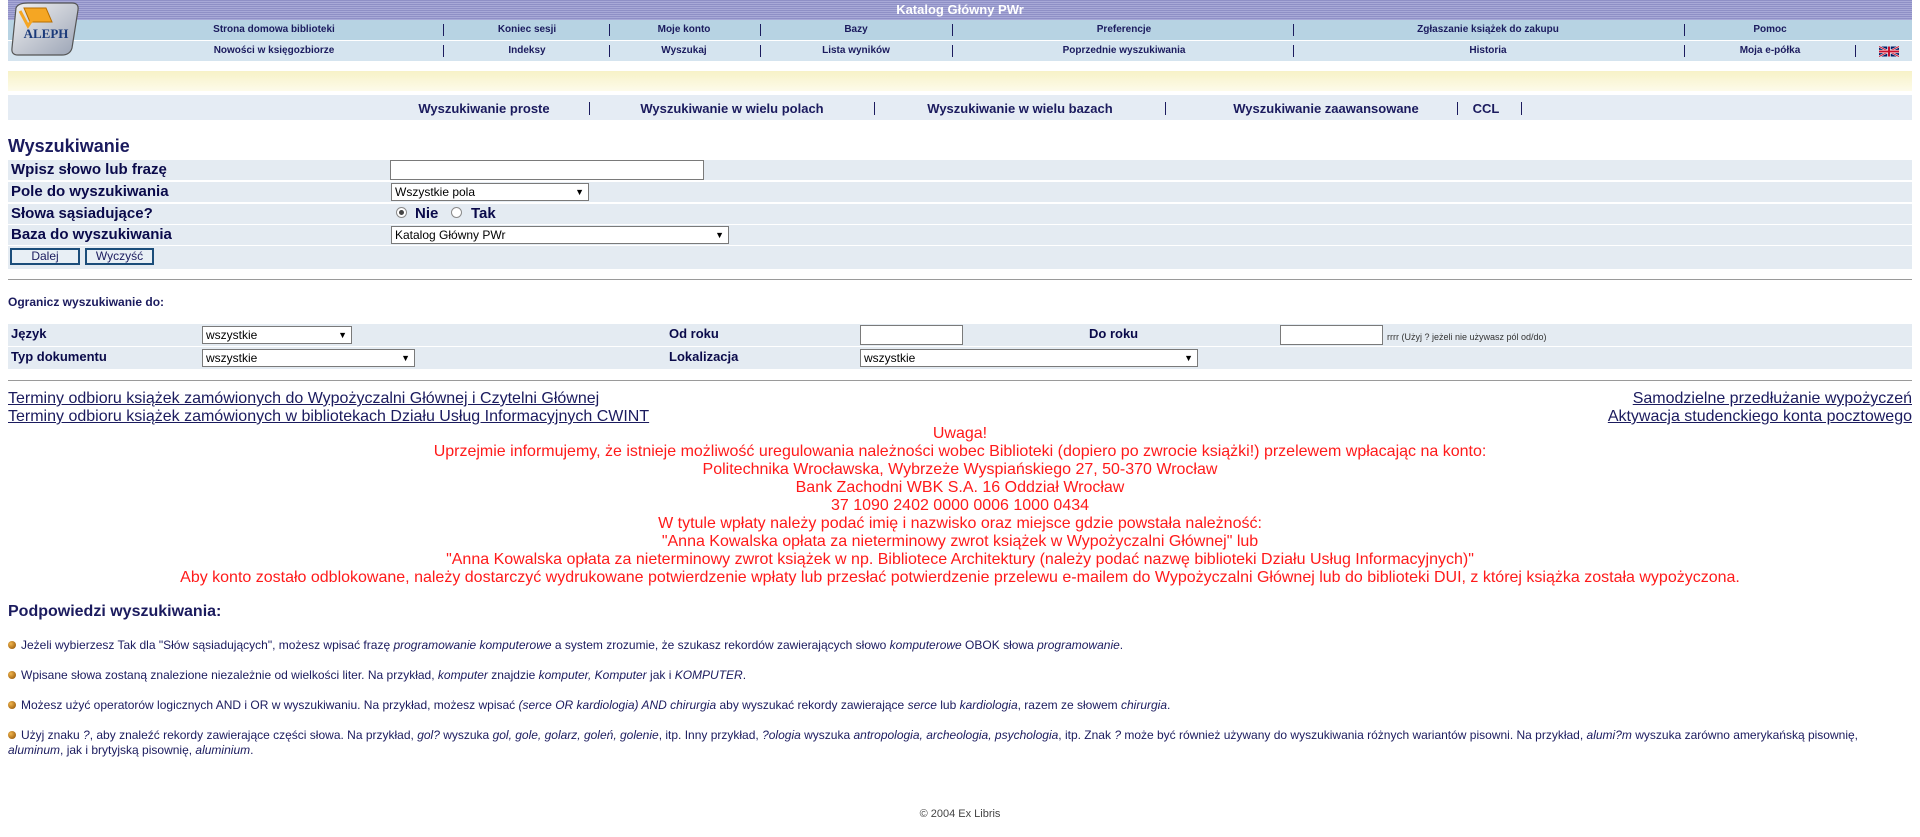  I want to click on nav-e-shelf: Moja e-półka, so click(1770, 51).